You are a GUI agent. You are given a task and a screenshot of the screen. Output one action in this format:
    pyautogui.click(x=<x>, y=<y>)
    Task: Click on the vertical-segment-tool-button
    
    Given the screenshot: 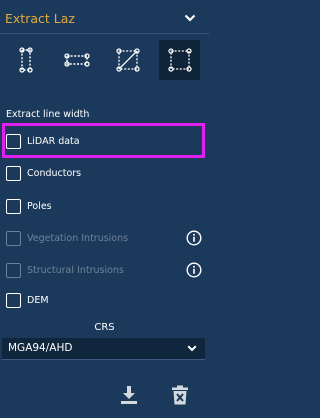 What is the action you would take?
    pyautogui.click(x=25, y=60)
    